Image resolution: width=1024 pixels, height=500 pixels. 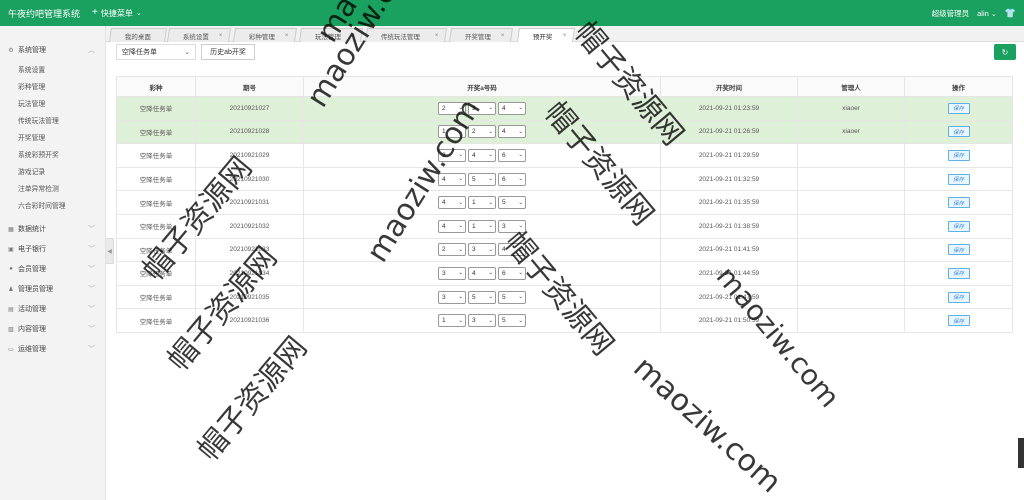 I want to click on refresh-button: ↻, so click(x=1005, y=52).